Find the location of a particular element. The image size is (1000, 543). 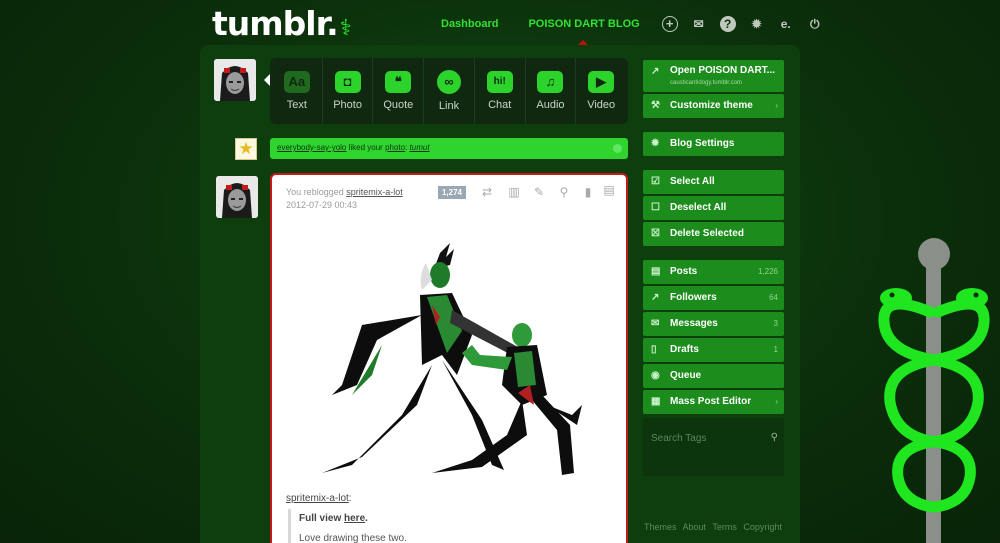

sidebar-item-followers: ↗ Followers 64 is located at coordinates (713, 298).